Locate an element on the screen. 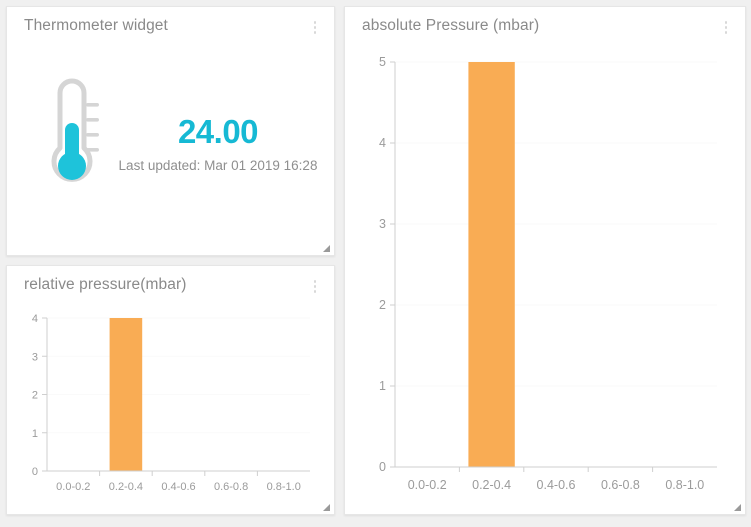  card-header-relative-pressure: relative pressure(mbar) is located at coordinates (170, 286).